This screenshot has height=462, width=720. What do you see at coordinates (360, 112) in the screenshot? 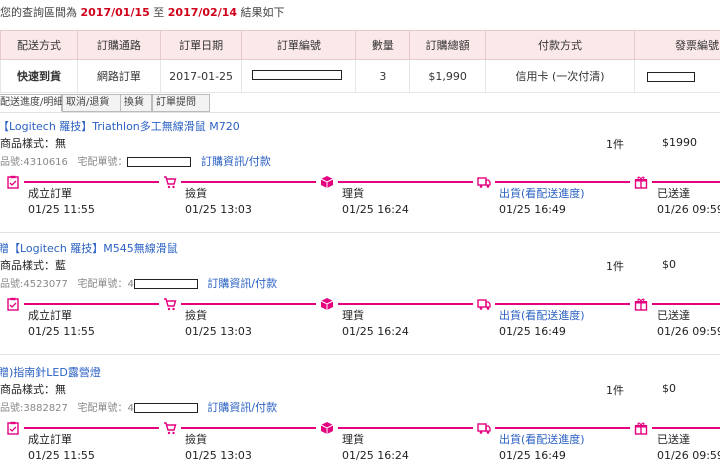
I see `tabs-divider` at bounding box center [360, 112].